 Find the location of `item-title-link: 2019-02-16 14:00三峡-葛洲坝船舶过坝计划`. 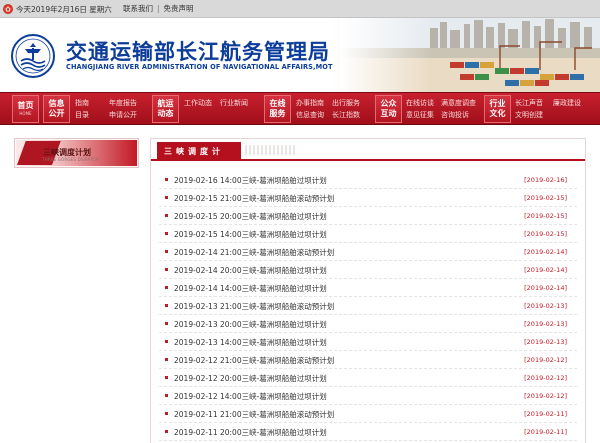

item-title-link: 2019-02-16 14:00三峡-葛洲坝船舶过坝计划 is located at coordinates (250, 180).